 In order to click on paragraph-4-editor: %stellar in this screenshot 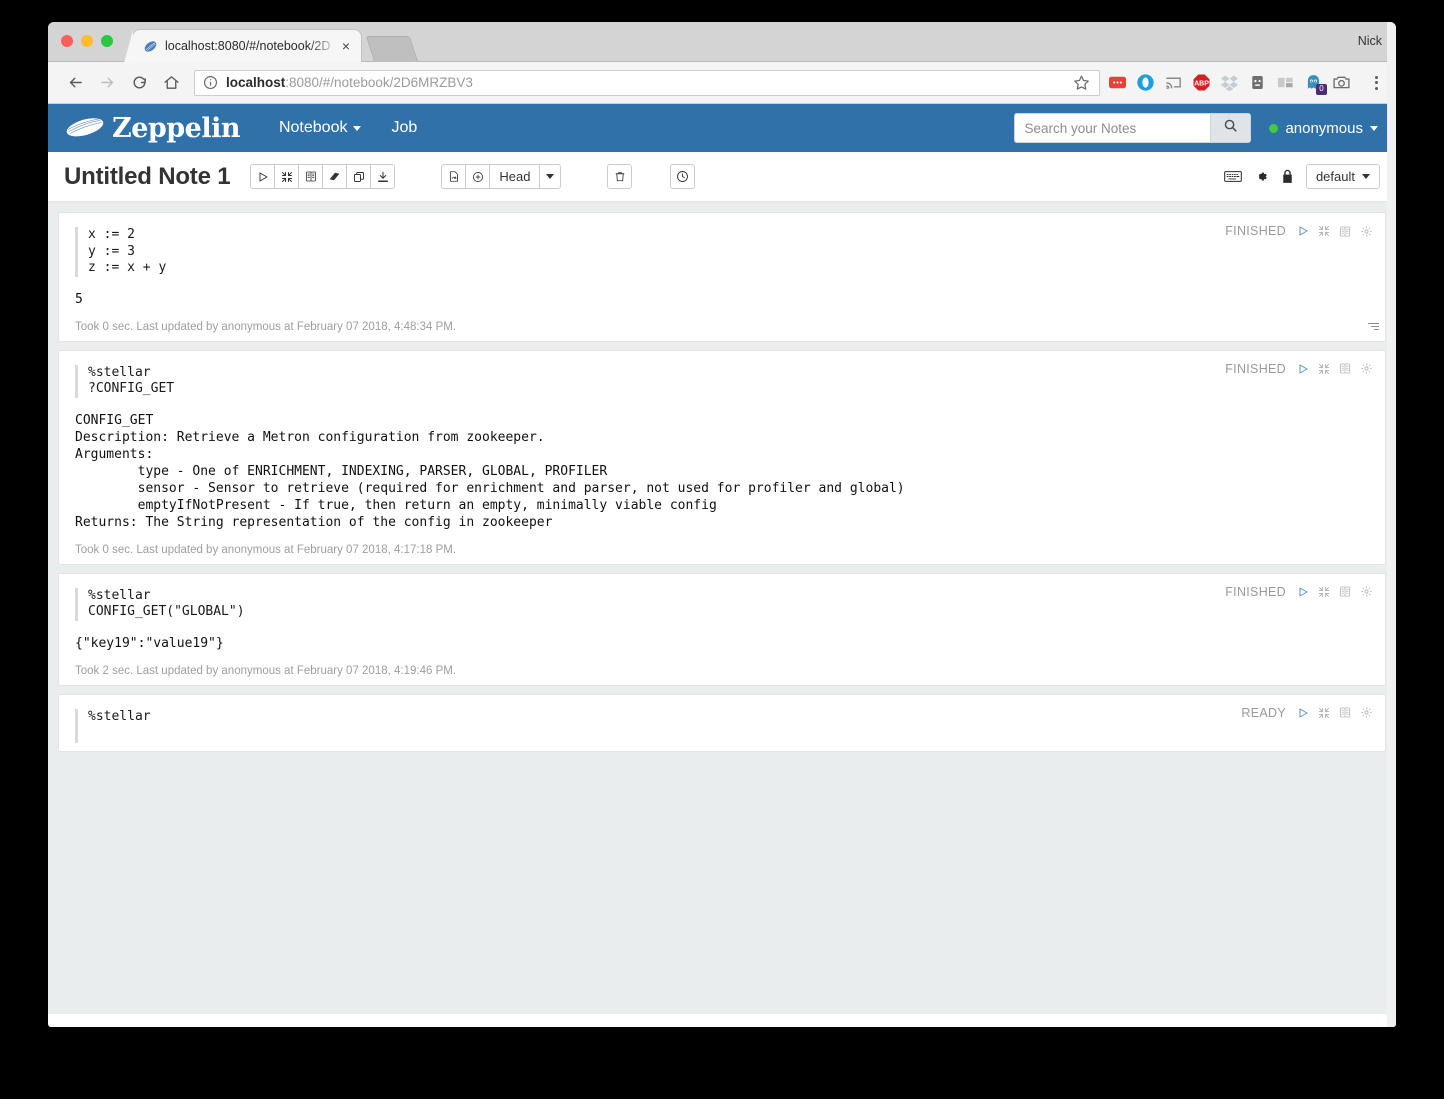, I will do `click(722, 725)`.